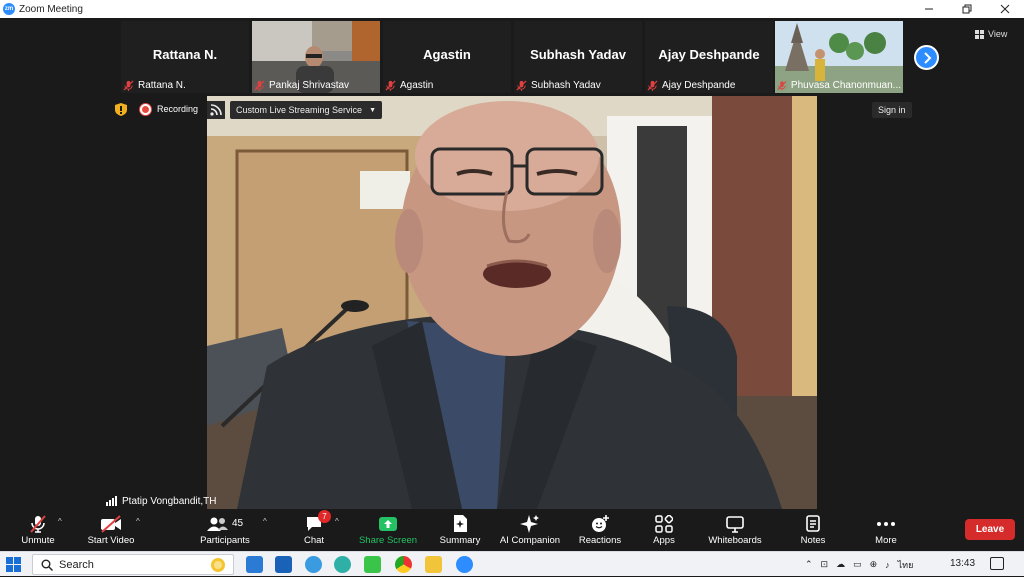  What do you see at coordinates (185, 57) in the screenshot?
I see `participant-tile: Rattana N. Rattana N.` at bounding box center [185, 57].